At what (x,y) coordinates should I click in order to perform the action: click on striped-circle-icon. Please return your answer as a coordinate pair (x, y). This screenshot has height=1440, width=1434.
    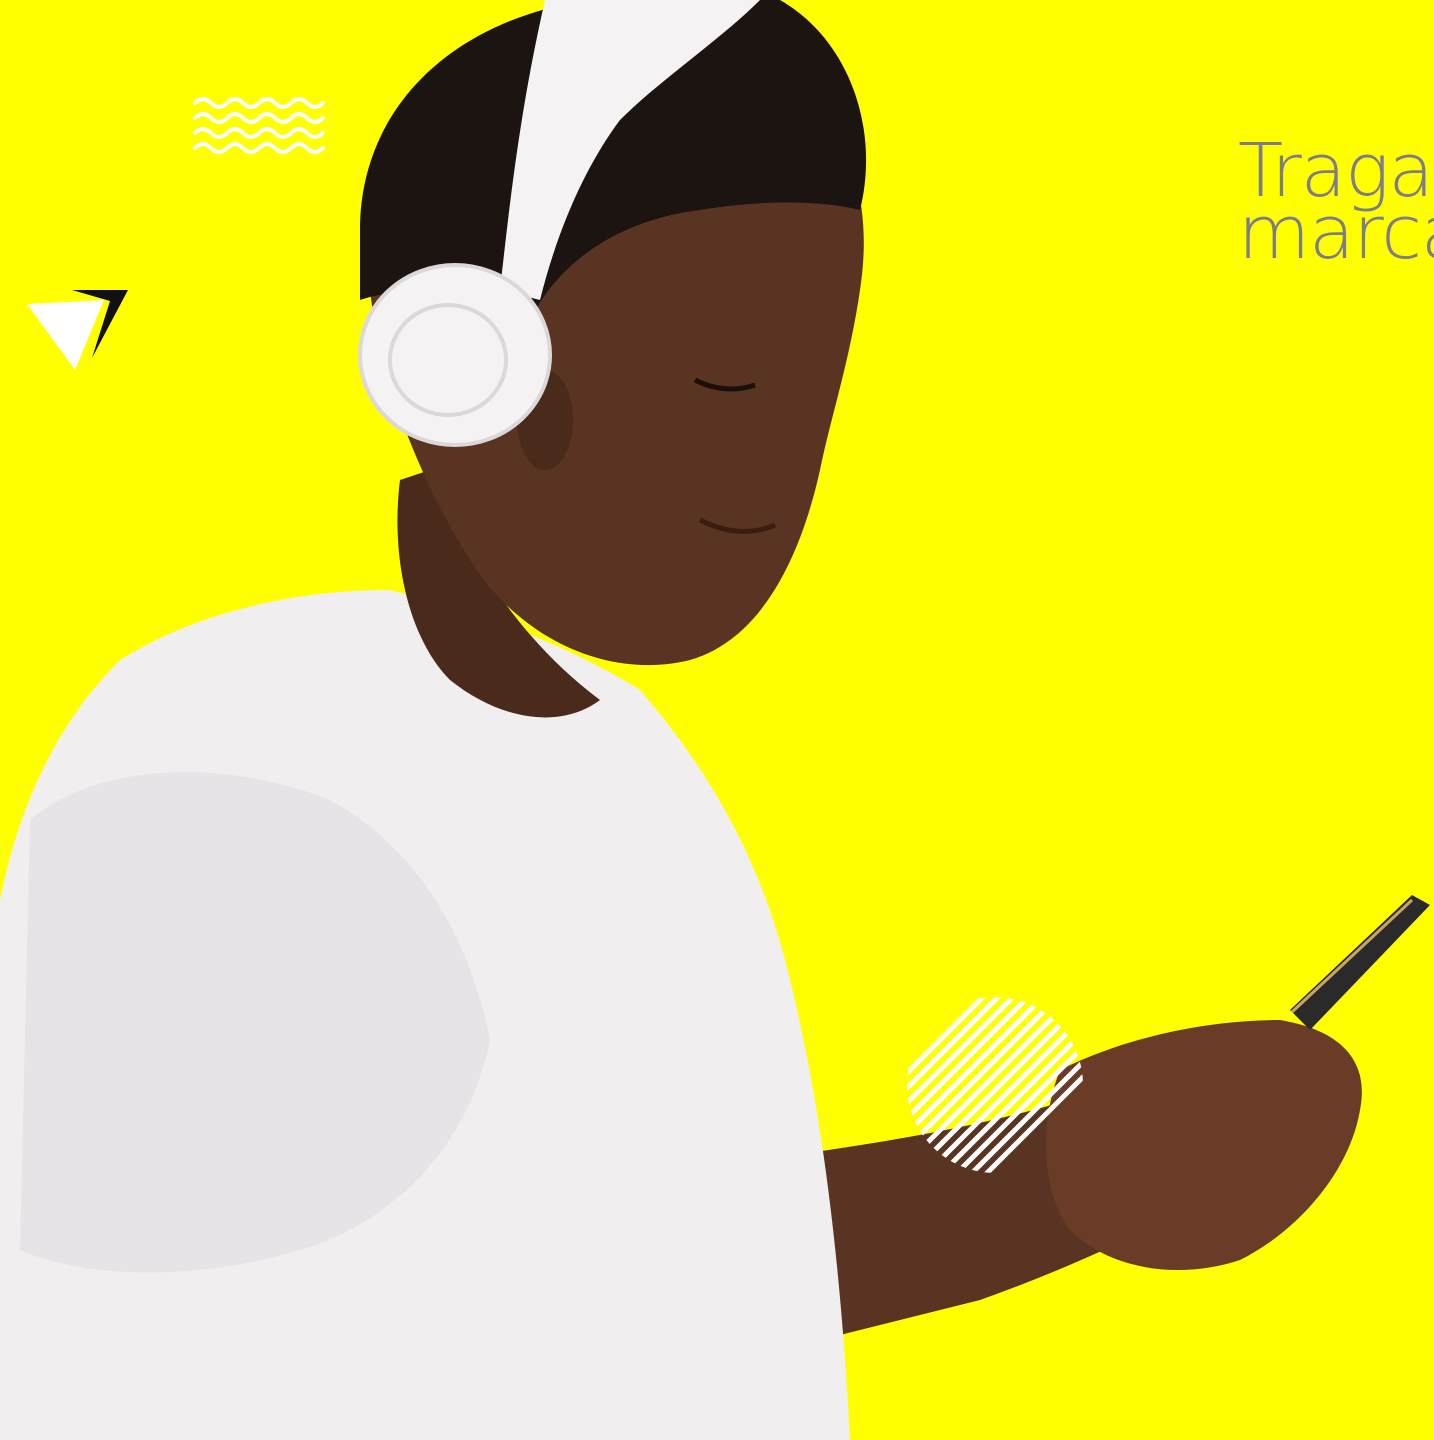
    Looking at the image, I should click on (995, 1085).